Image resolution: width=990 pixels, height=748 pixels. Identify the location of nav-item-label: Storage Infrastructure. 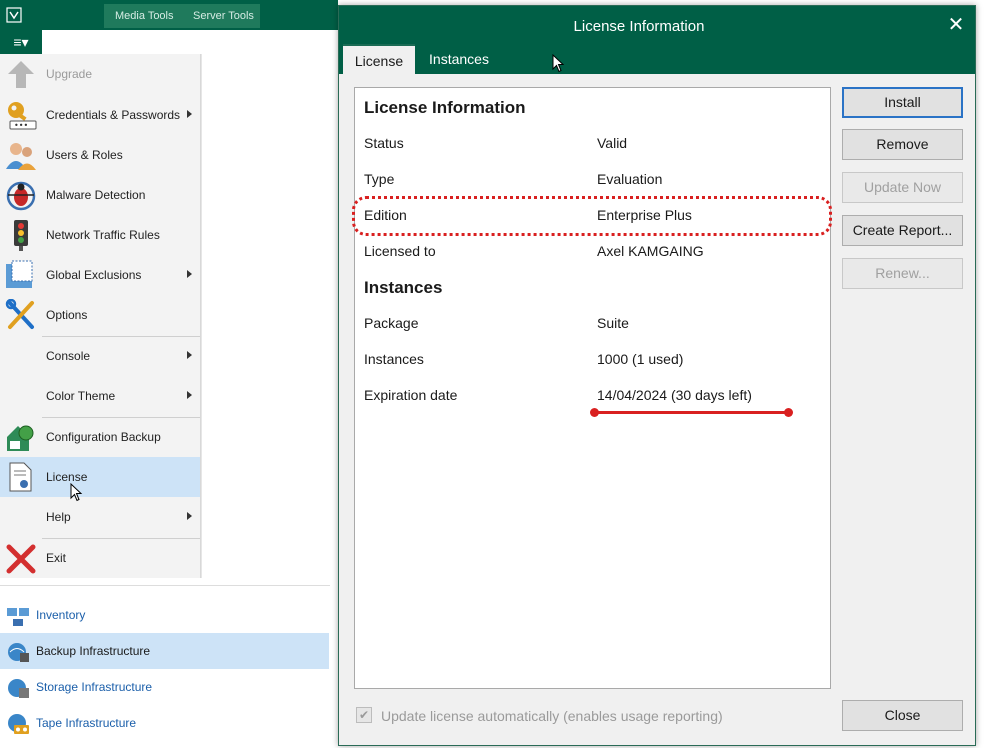
(94, 687).